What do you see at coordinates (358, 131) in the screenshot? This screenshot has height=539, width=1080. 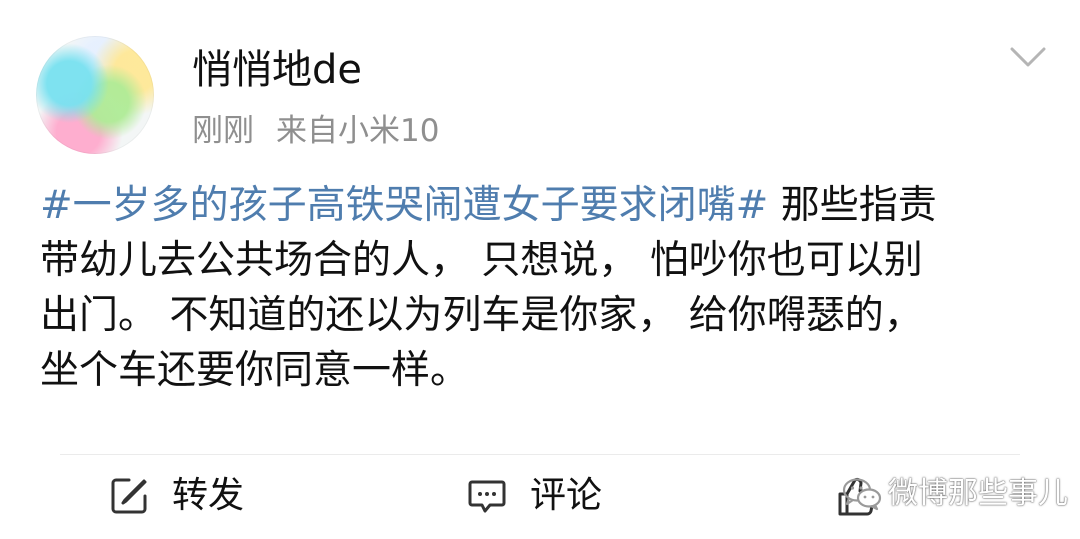 I see `post-source: 来自小米10` at bounding box center [358, 131].